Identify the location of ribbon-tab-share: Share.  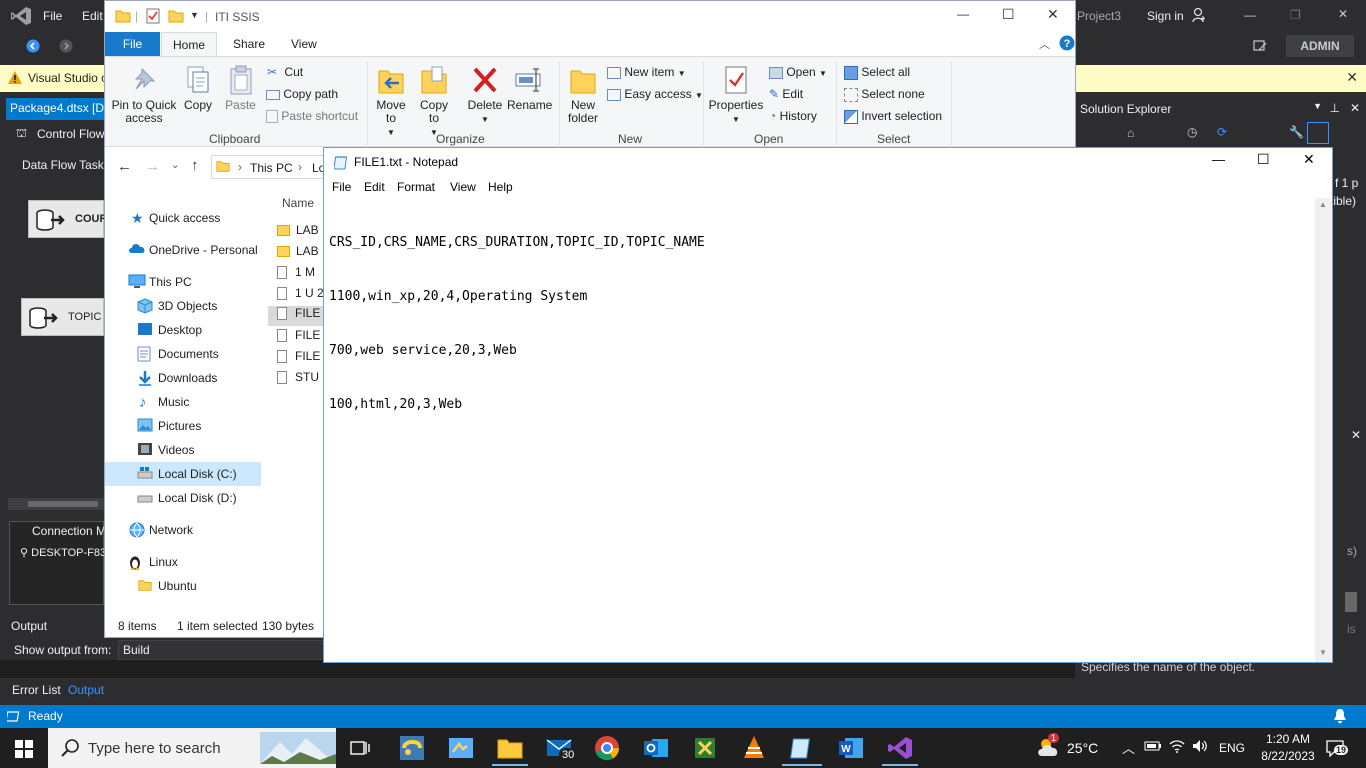
(249, 44).